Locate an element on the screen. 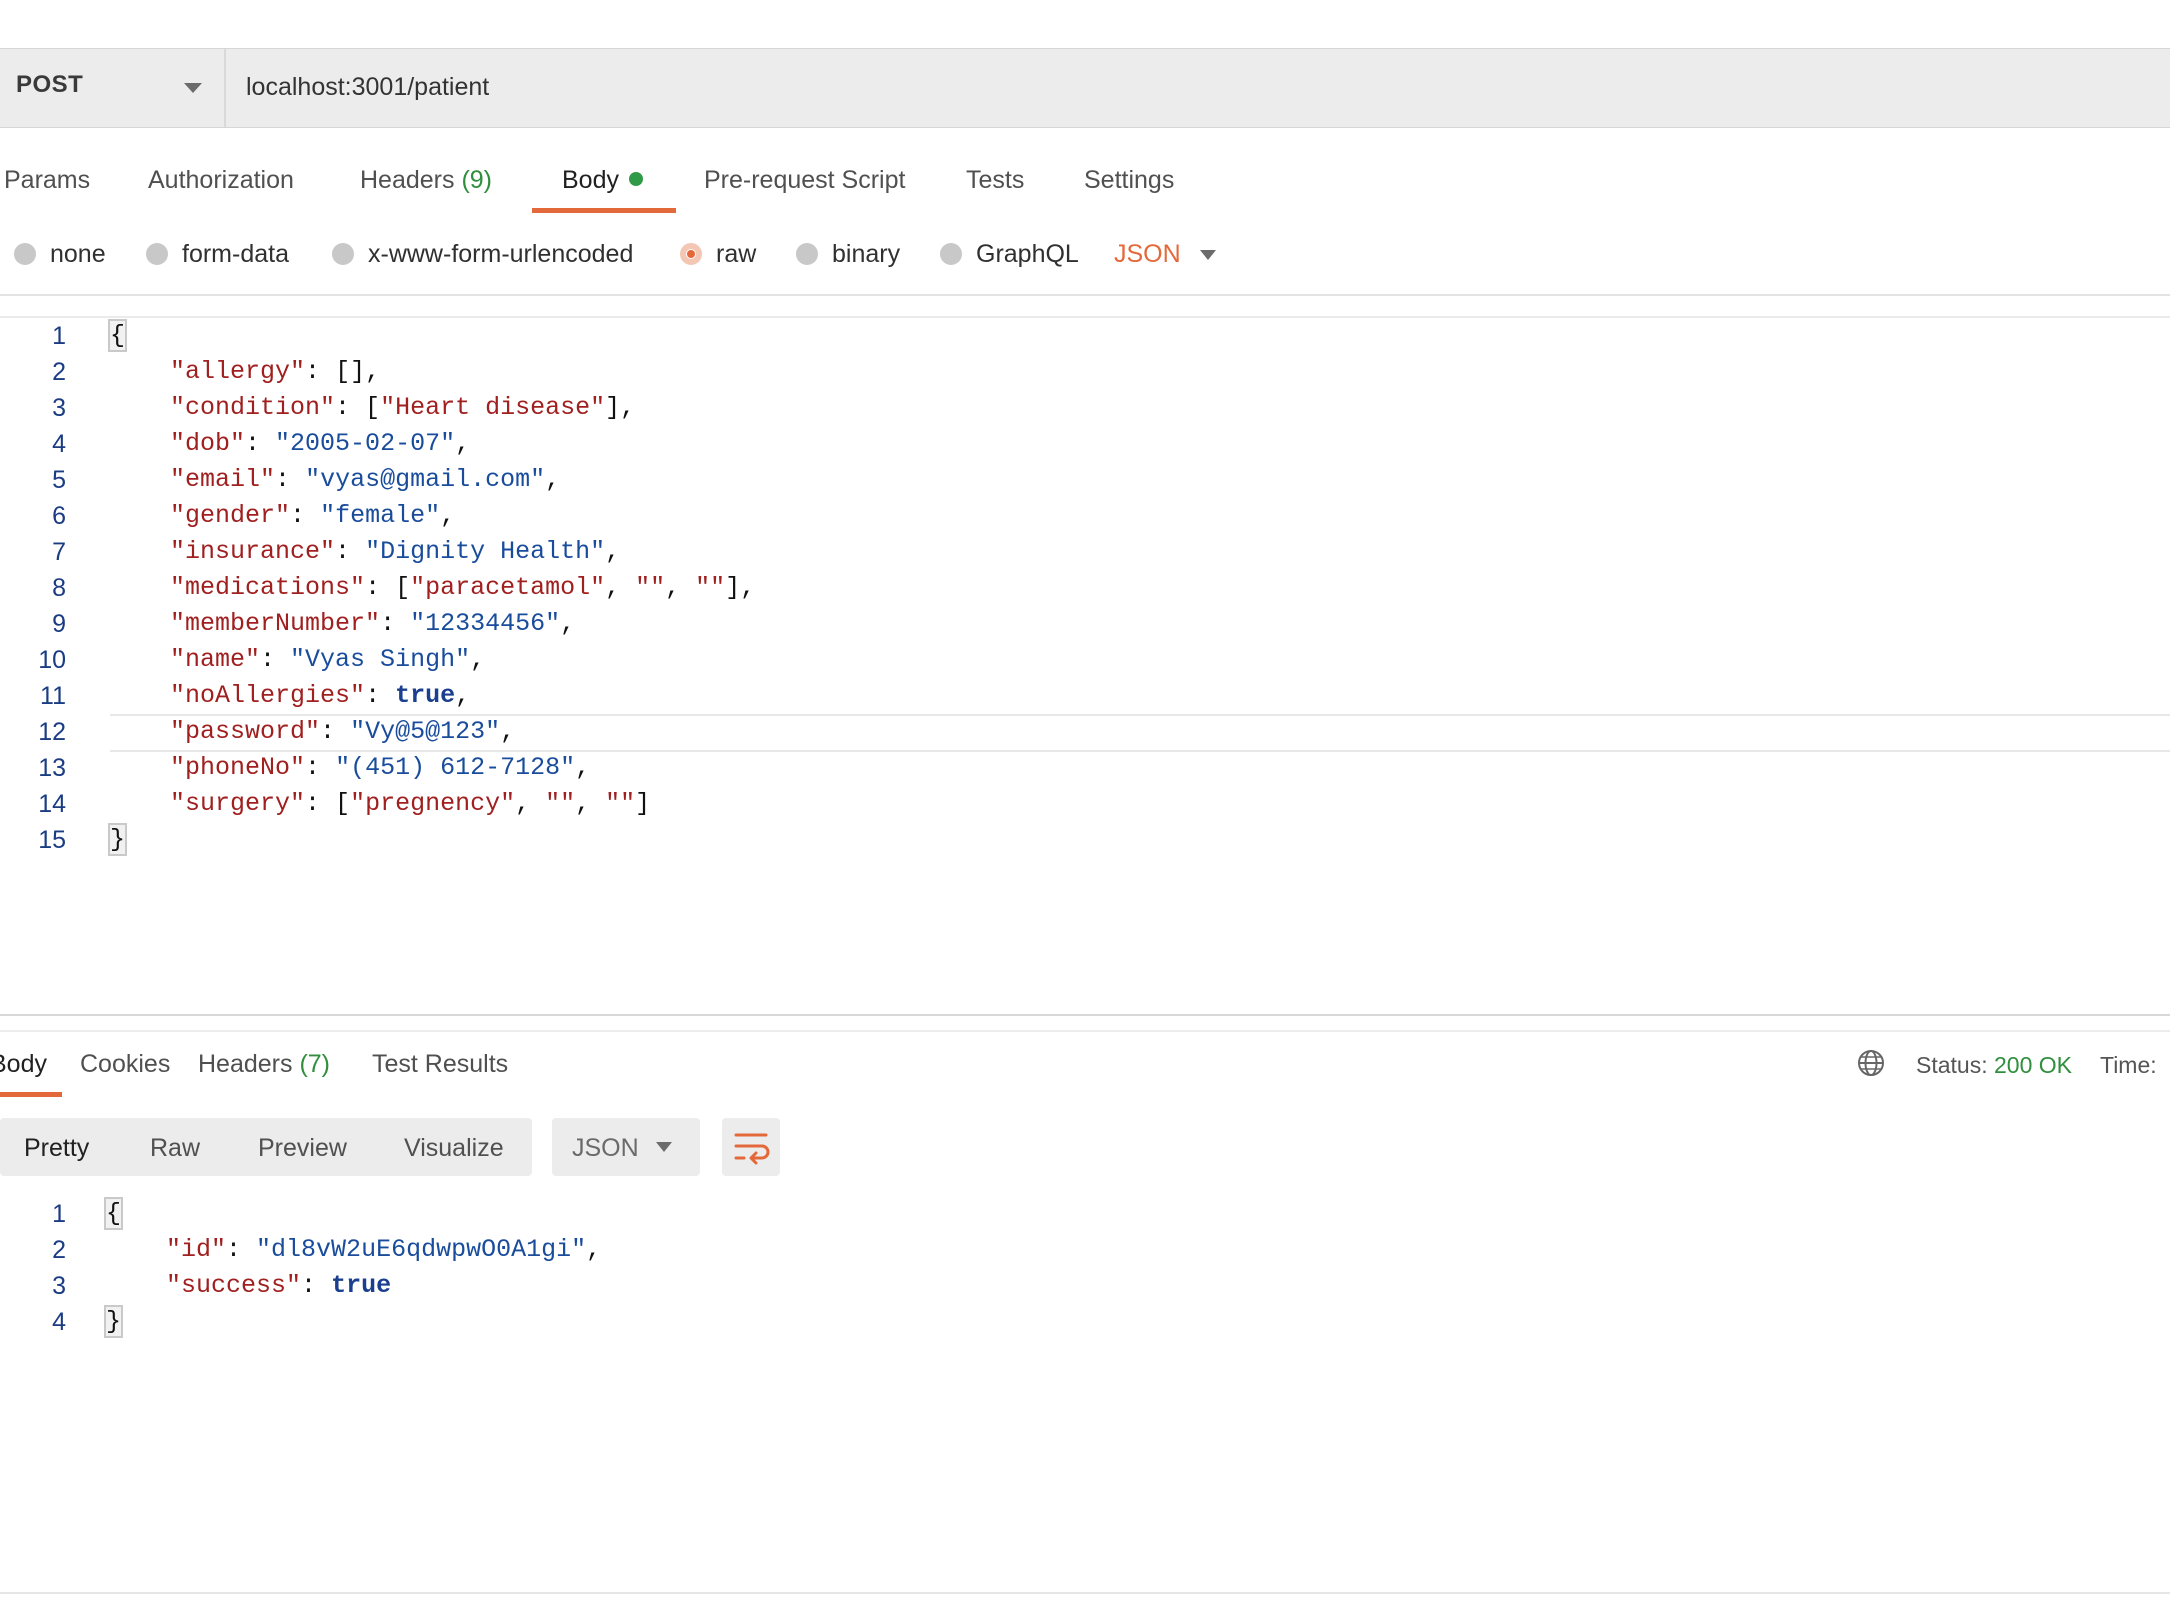 Image resolution: width=2170 pixels, height=1598 pixels. radio-binary-label: binary is located at coordinates (866, 254).